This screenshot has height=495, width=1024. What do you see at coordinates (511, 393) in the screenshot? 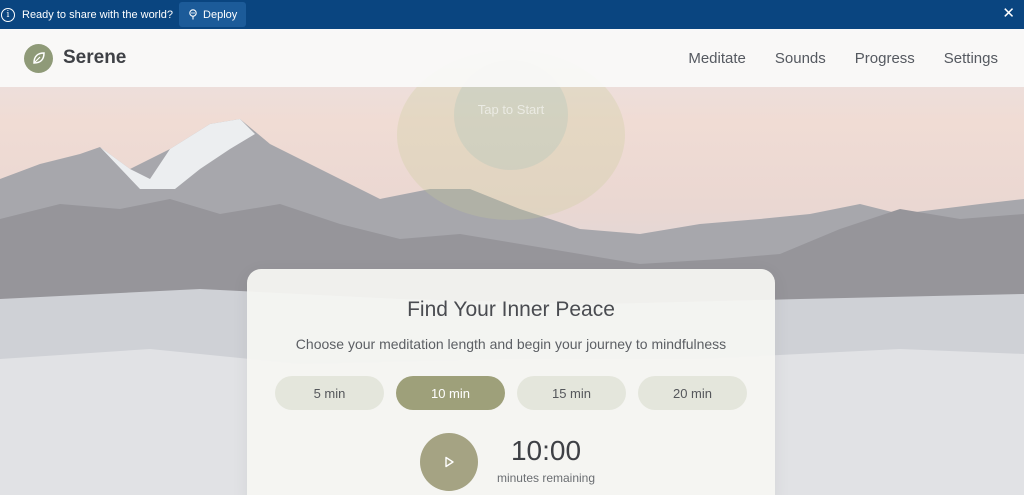
I see `duration-options: 5 min 10 min 15 min 20 min` at bounding box center [511, 393].